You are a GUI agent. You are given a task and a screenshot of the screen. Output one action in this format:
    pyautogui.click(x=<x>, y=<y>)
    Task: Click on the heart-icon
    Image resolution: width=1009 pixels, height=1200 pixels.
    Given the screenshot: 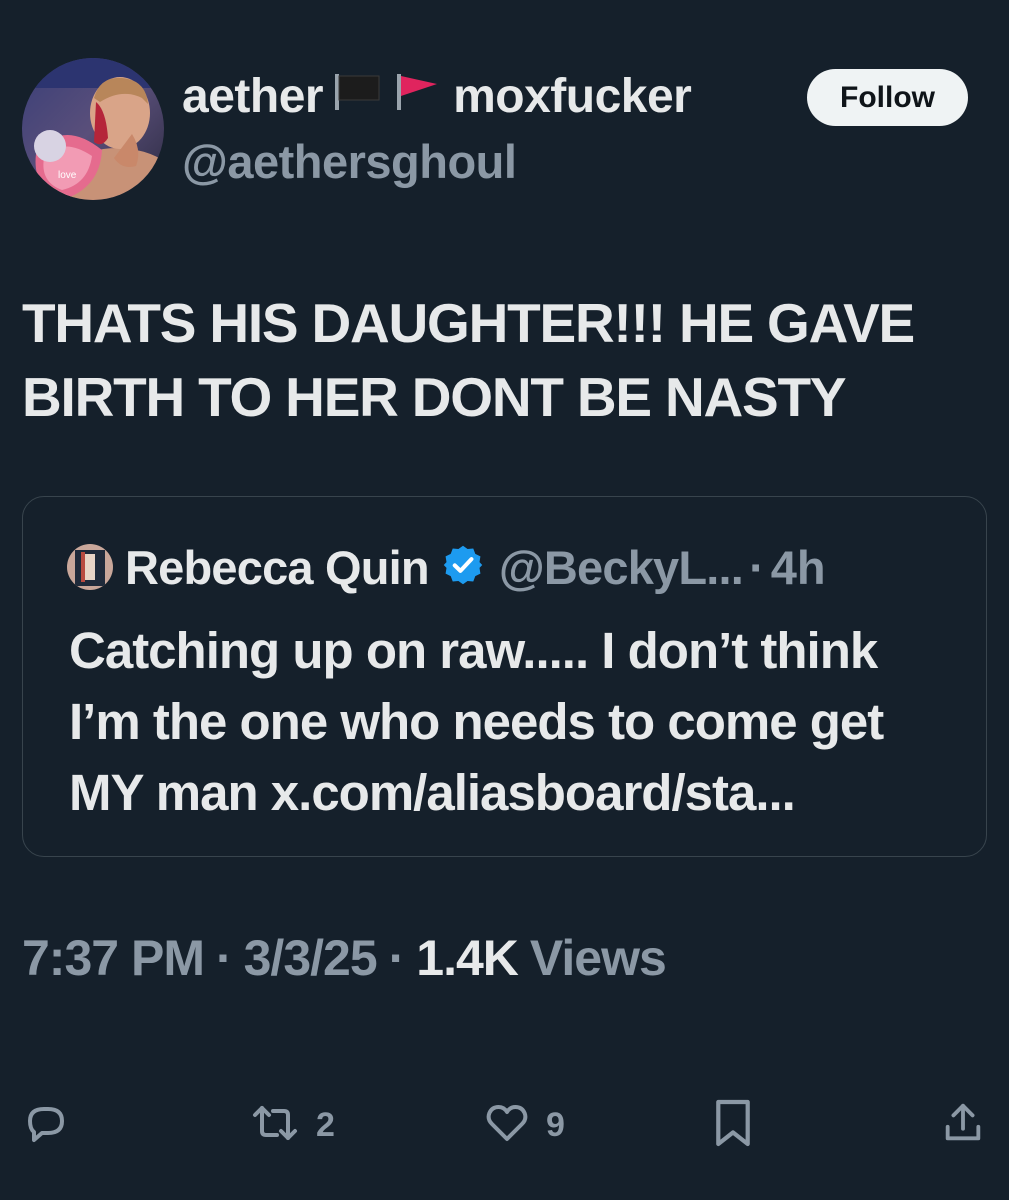 What is the action you would take?
    pyautogui.click(x=507, y=1125)
    